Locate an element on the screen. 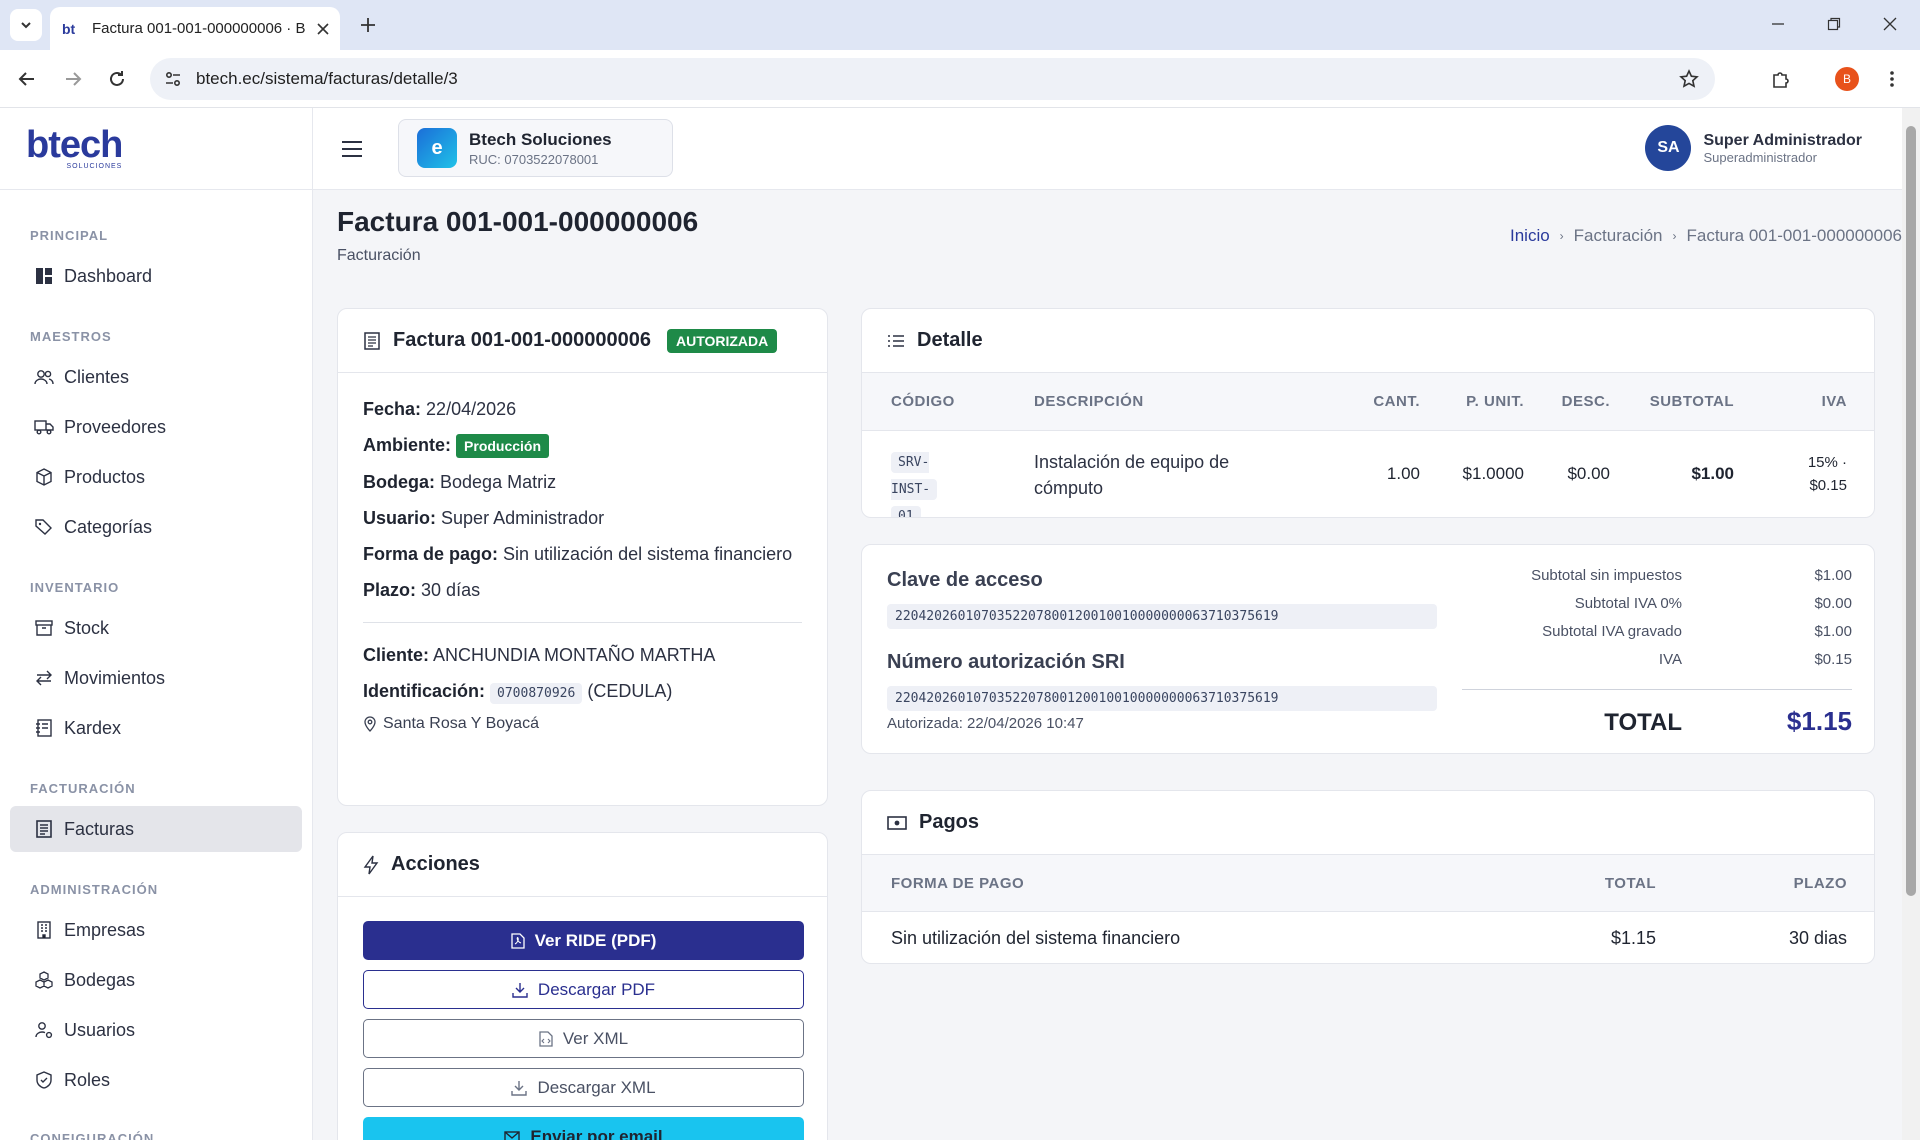 The height and width of the screenshot is (1140, 1920). minimize-button is located at coordinates (1778, 24).